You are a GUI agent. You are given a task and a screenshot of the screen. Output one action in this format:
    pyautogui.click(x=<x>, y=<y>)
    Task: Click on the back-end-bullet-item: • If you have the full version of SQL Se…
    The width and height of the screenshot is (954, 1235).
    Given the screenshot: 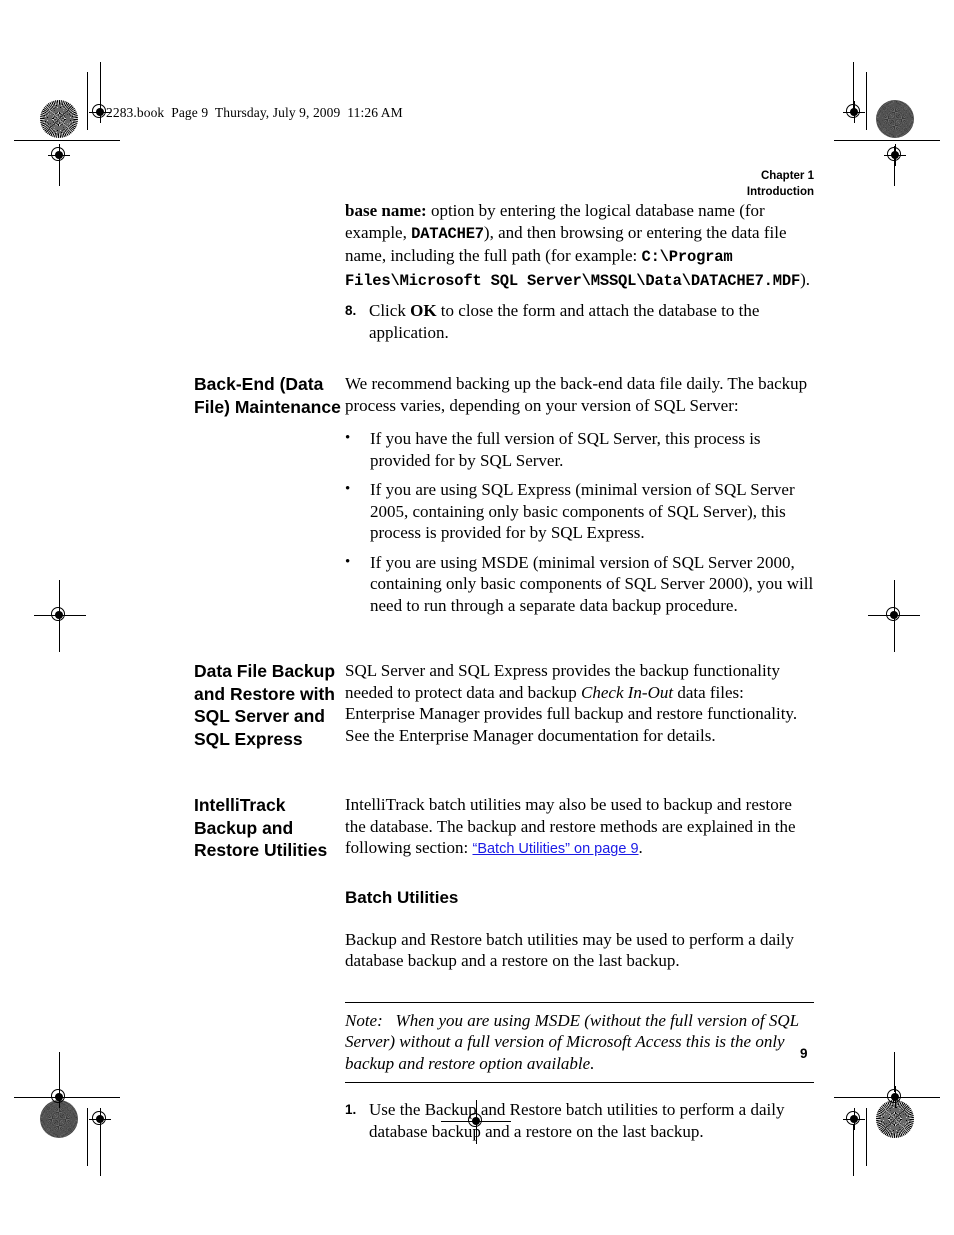 What is the action you would take?
    pyautogui.click(x=579, y=449)
    